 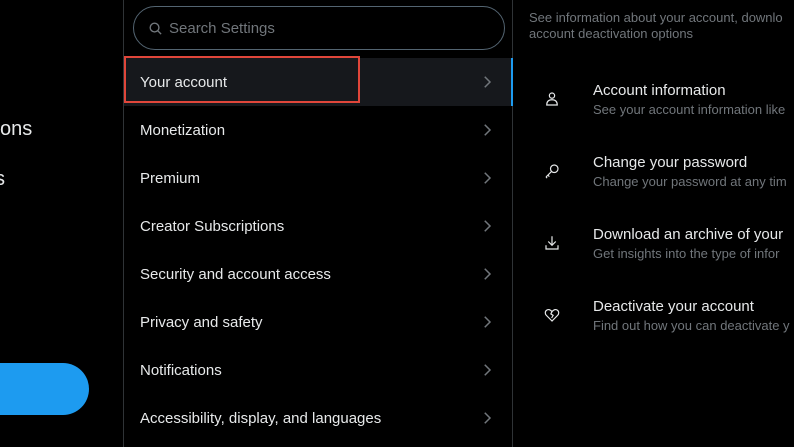 I want to click on menu-item-monetization: Monetization, so click(x=318, y=130).